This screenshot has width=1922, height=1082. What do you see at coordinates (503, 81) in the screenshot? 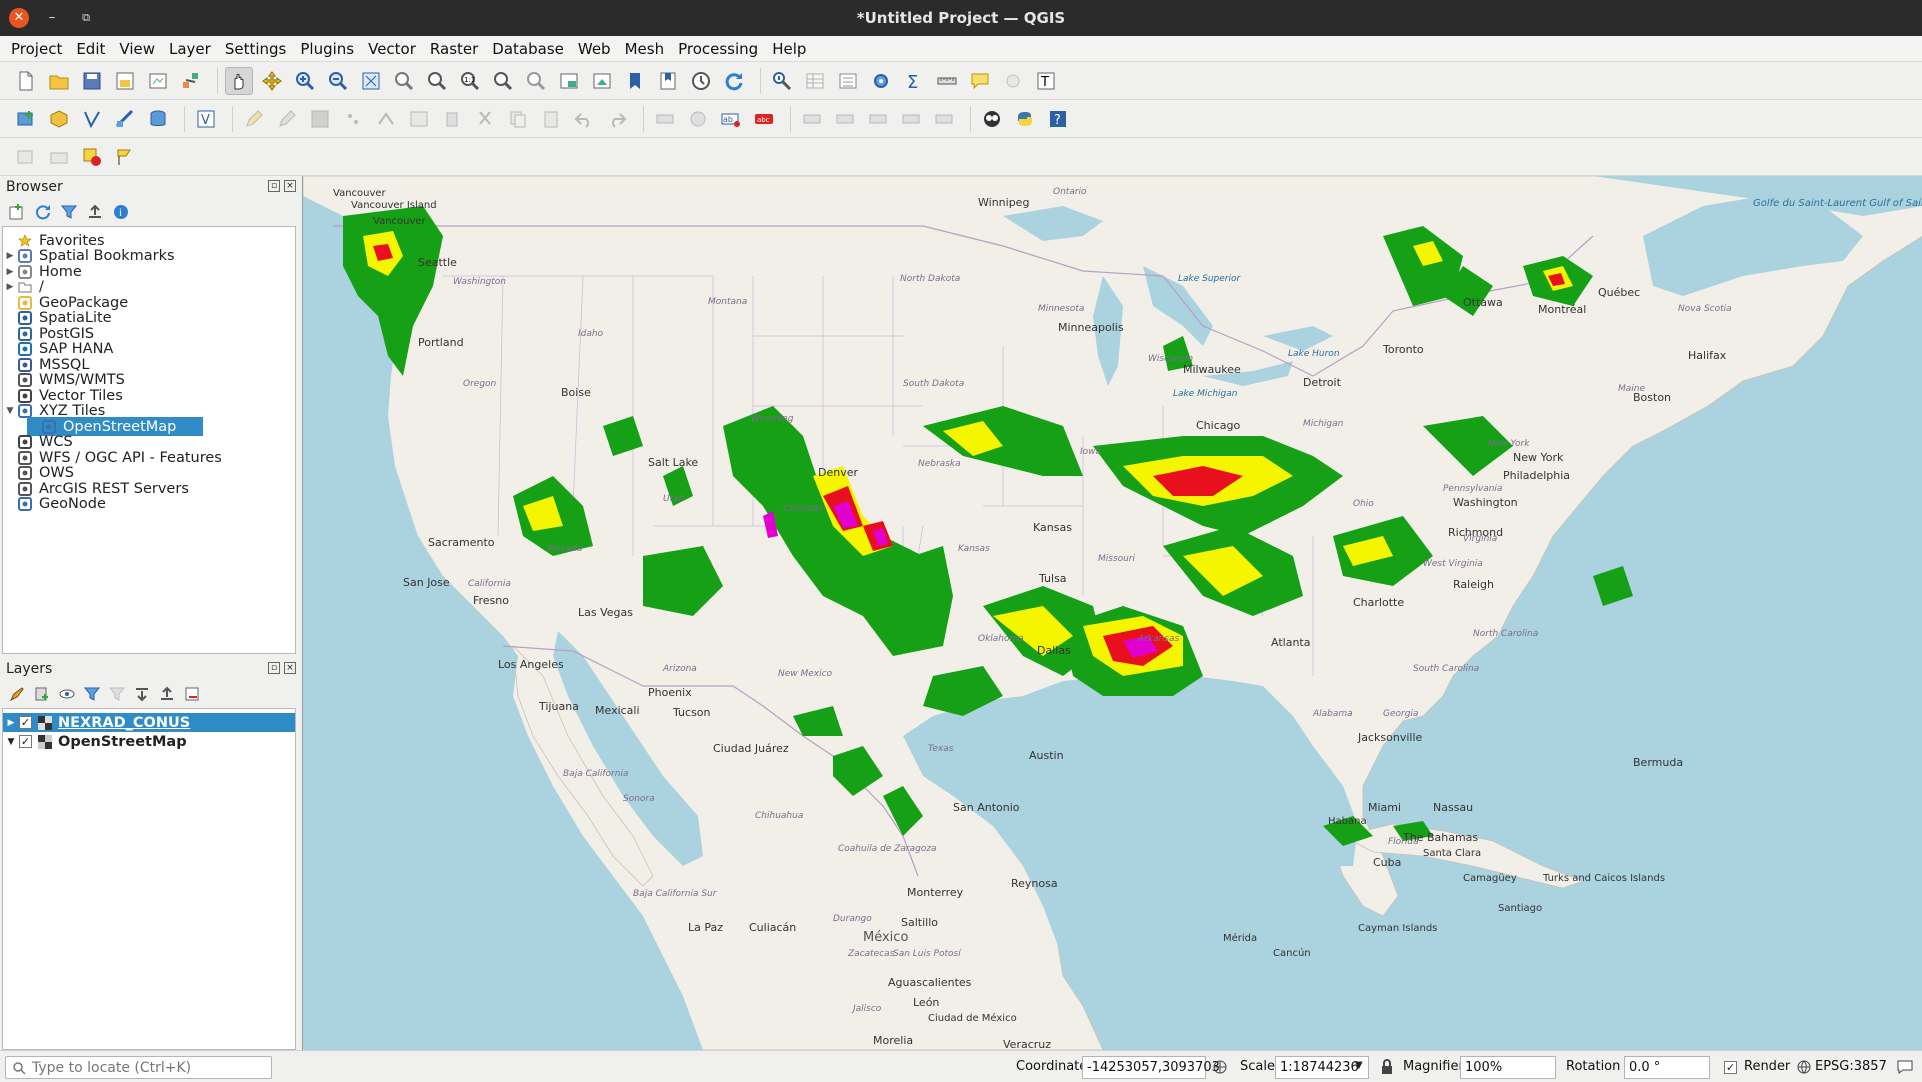
I see `zoom-last-icon` at bounding box center [503, 81].